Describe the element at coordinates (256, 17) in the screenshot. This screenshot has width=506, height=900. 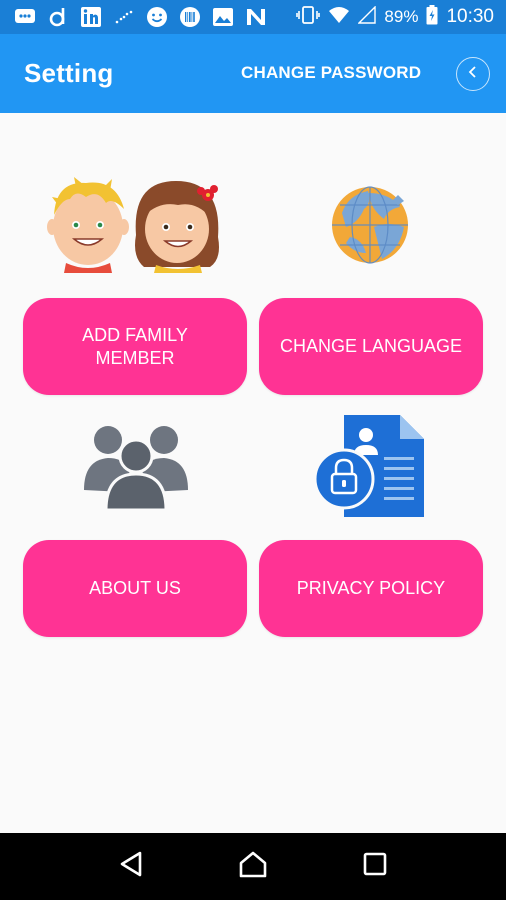
I see `n-app-icon` at that location.